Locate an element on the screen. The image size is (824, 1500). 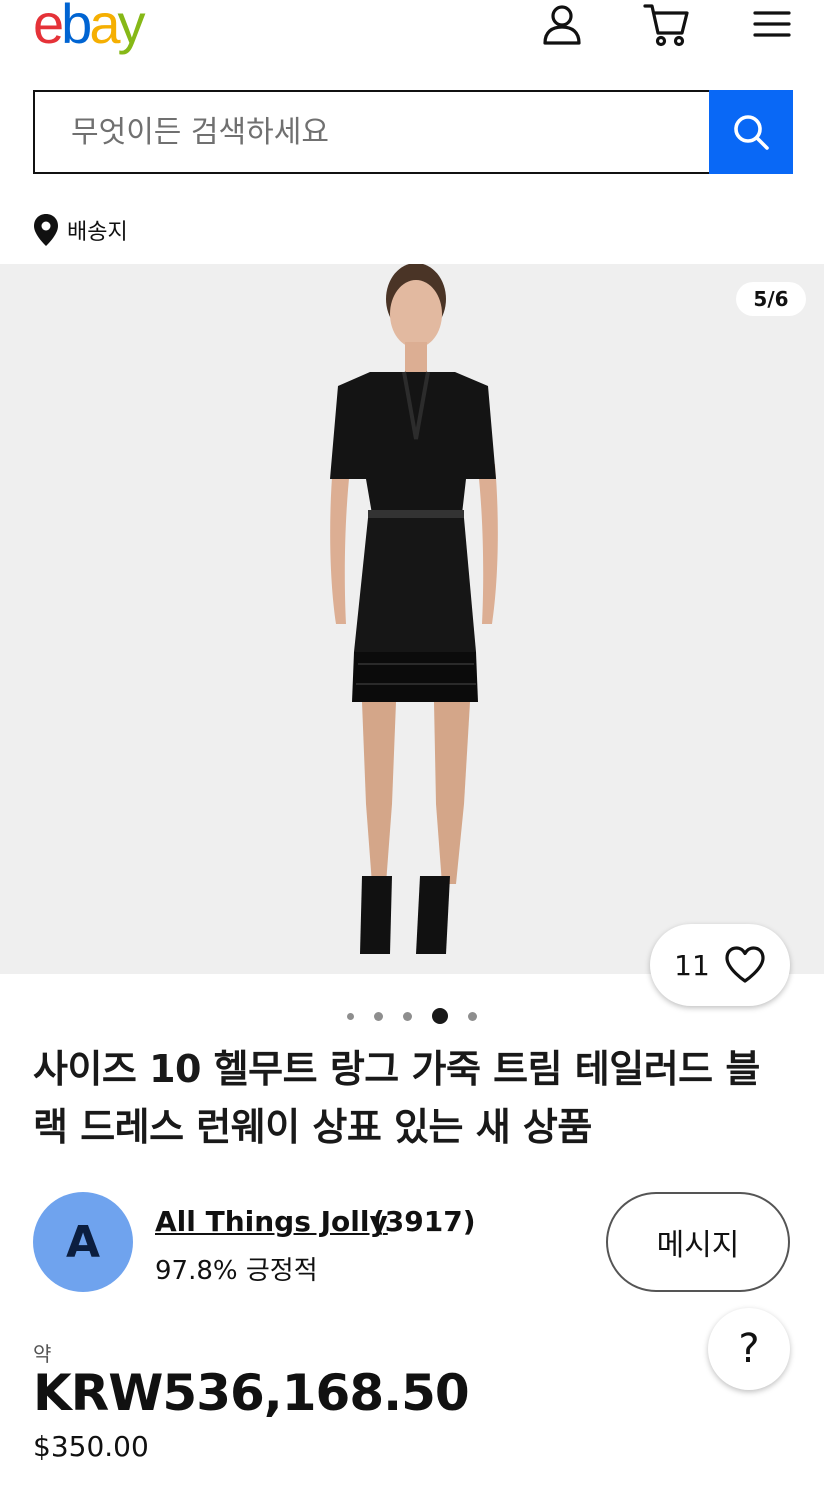
search-button is located at coordinates (751, 132).